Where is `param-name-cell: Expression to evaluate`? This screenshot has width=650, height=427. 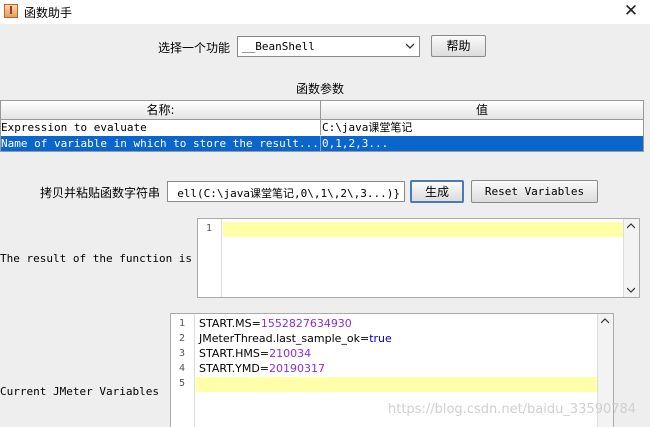 param-name-cell: Expression to evaluate is located at coordinates (160, 127).